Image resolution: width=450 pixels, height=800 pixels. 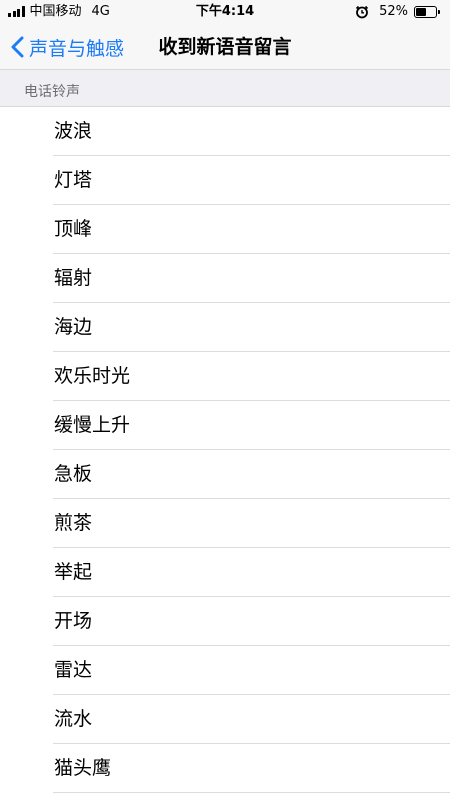 I want to click on section-header: 电话铃声, so click(x=225, y=88).